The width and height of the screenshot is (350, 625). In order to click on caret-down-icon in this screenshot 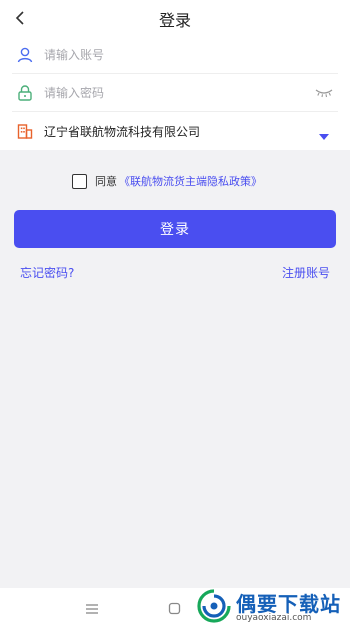, I will do `click(324, 135)`.